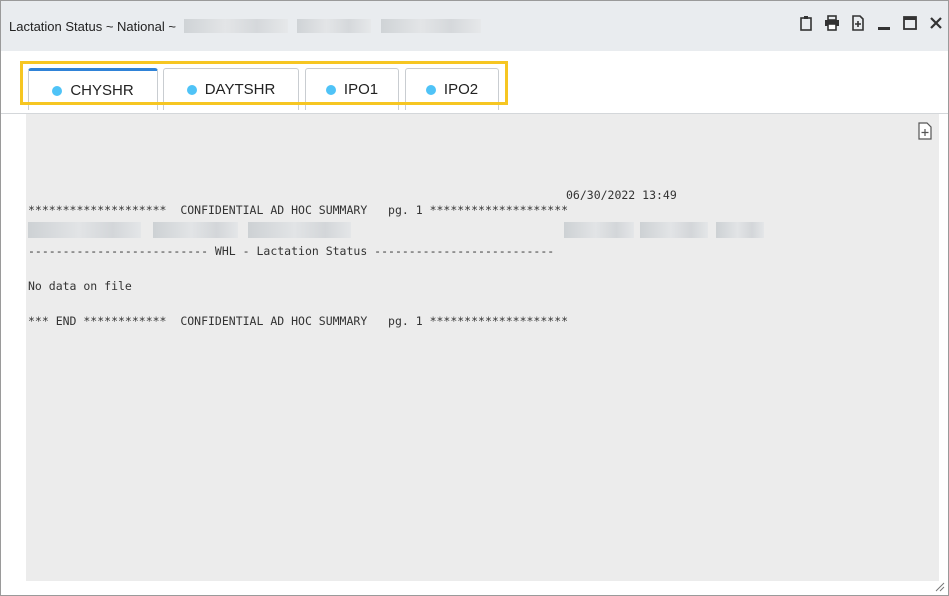 The height and width of the screenshot is (596, 949). I want to click on title-bar: Lactation Status ~ National ~, so click(474, 26).